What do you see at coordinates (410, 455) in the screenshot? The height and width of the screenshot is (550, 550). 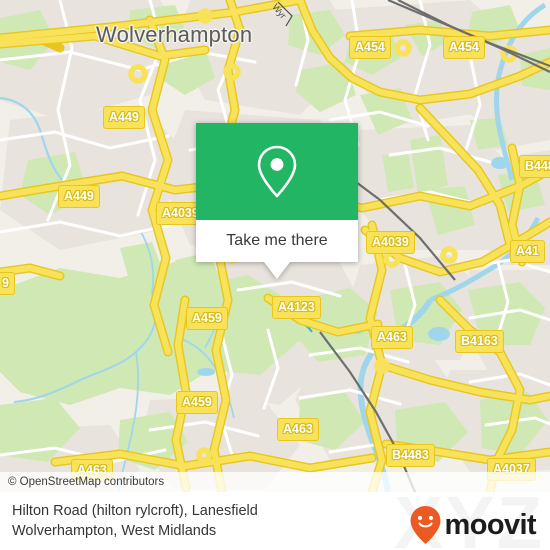 I see `road-shield: B4483` at bounding box center [410, 455].